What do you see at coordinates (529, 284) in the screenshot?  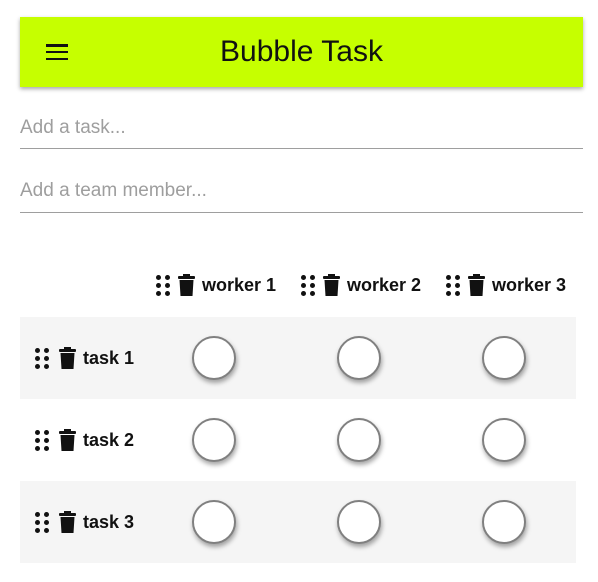 I see `worker-label: worker 3` at bounding box center [529, 284].